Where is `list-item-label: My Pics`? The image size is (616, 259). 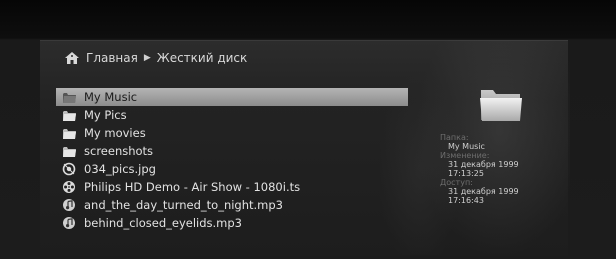 list-item-label: My Pics is located at coordinates (105, 115).